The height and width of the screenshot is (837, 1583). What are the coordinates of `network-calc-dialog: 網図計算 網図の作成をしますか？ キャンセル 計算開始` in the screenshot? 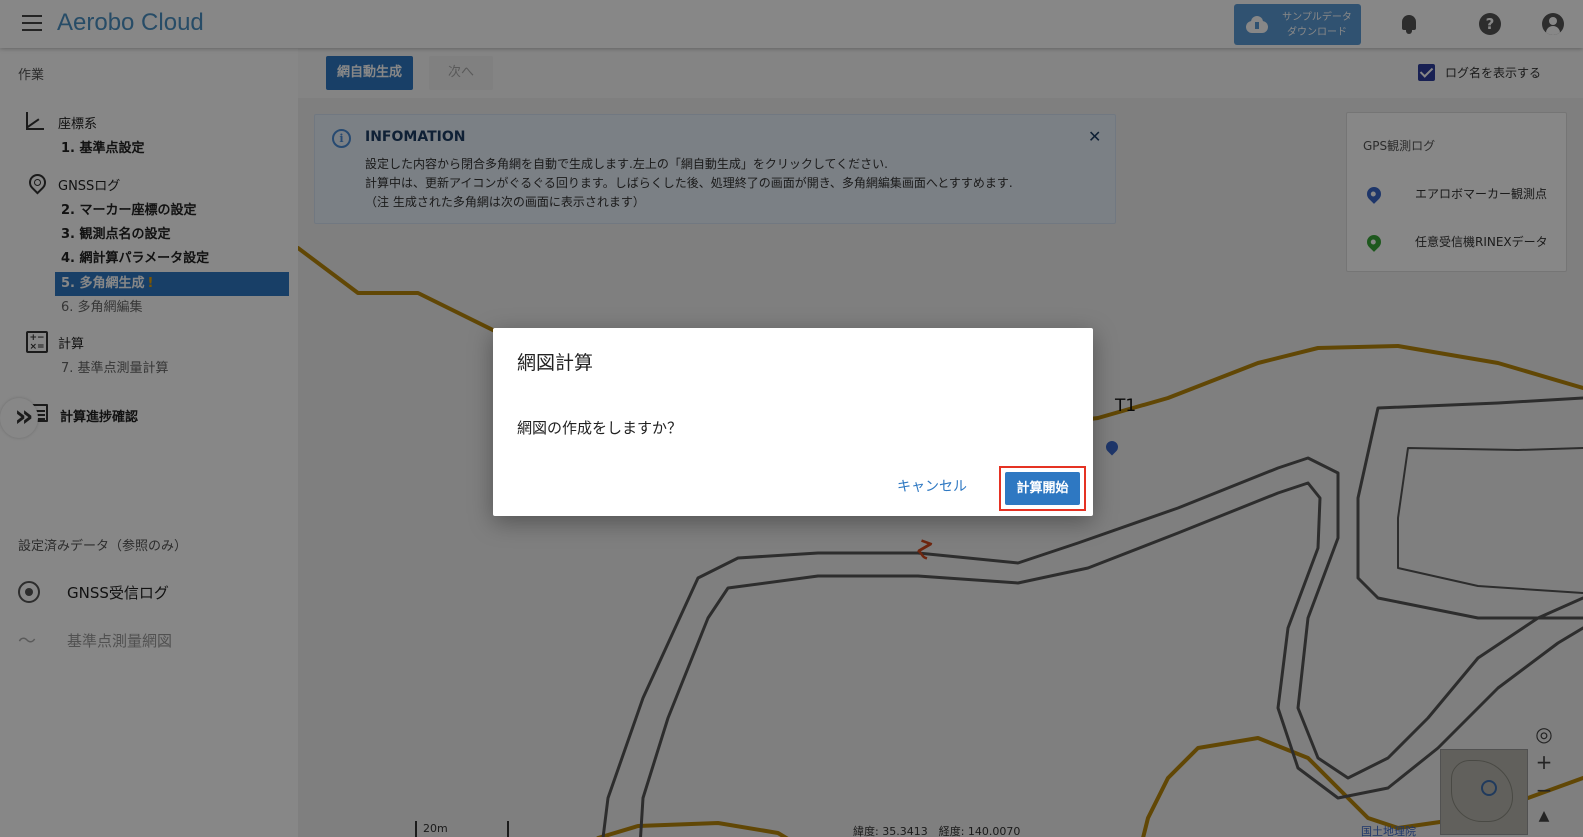 It's located at (793, 422).